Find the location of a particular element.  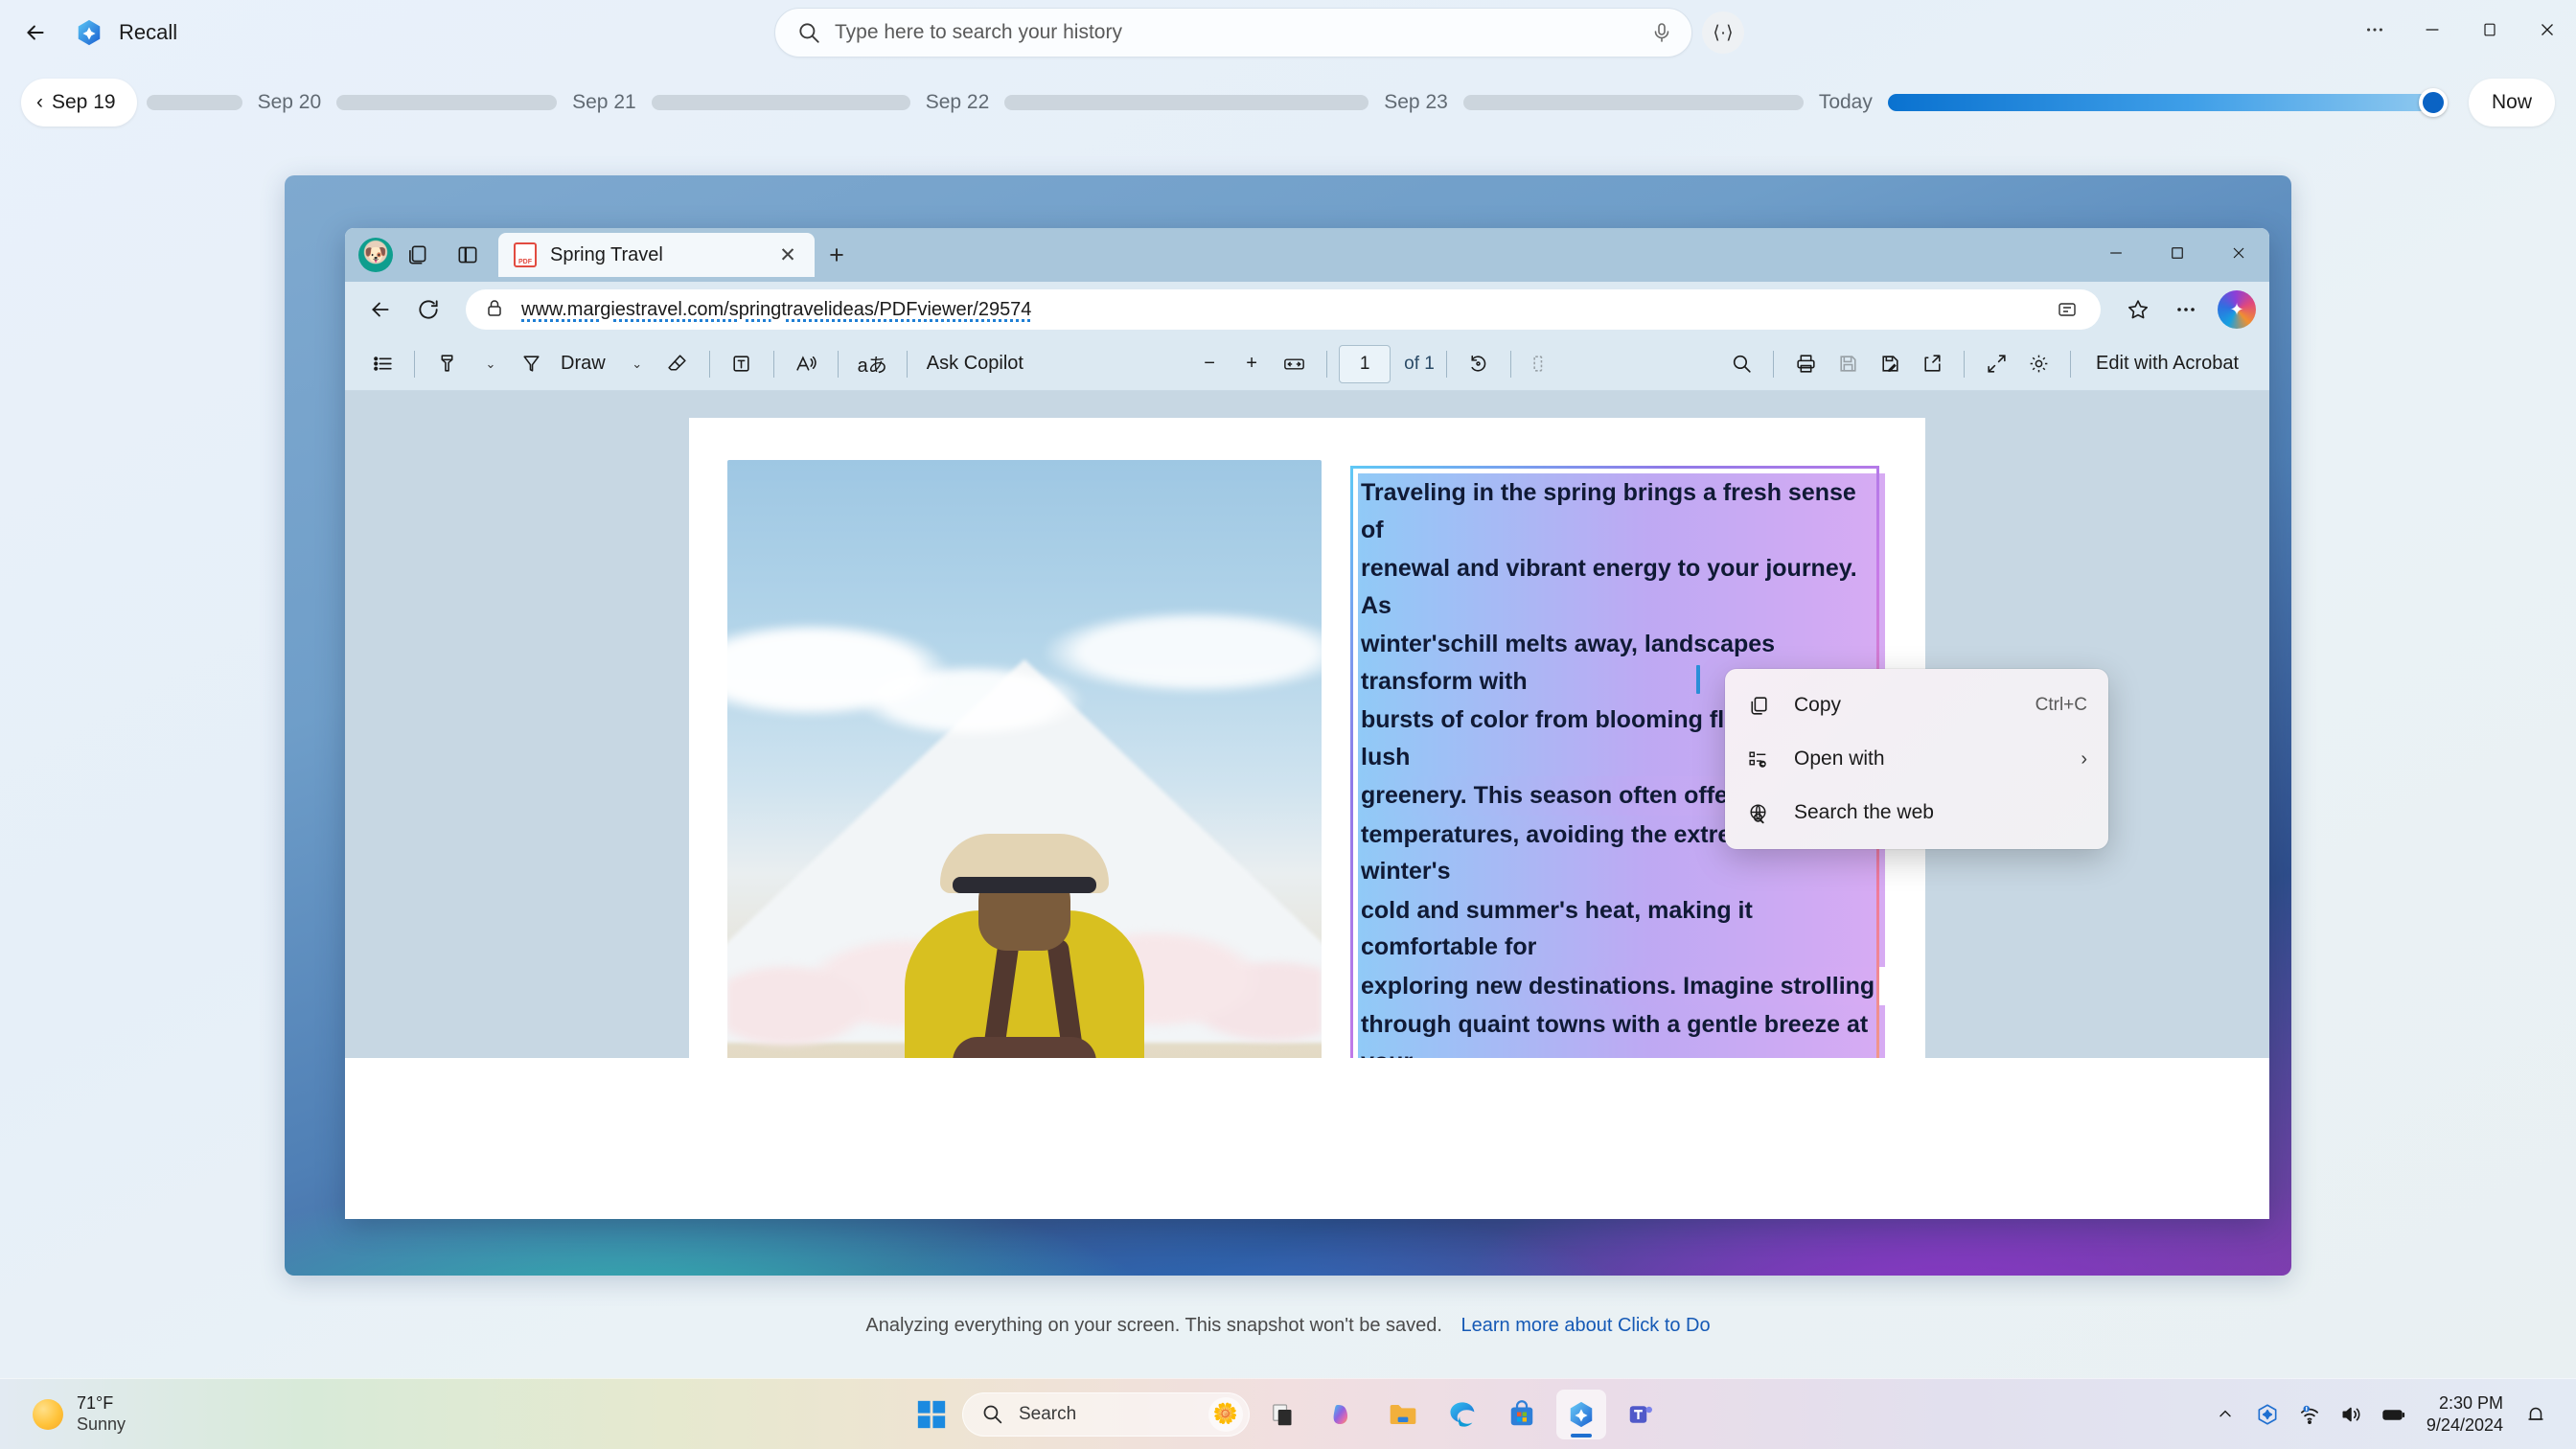

refresh-icon is located at coordinates (428, 310).